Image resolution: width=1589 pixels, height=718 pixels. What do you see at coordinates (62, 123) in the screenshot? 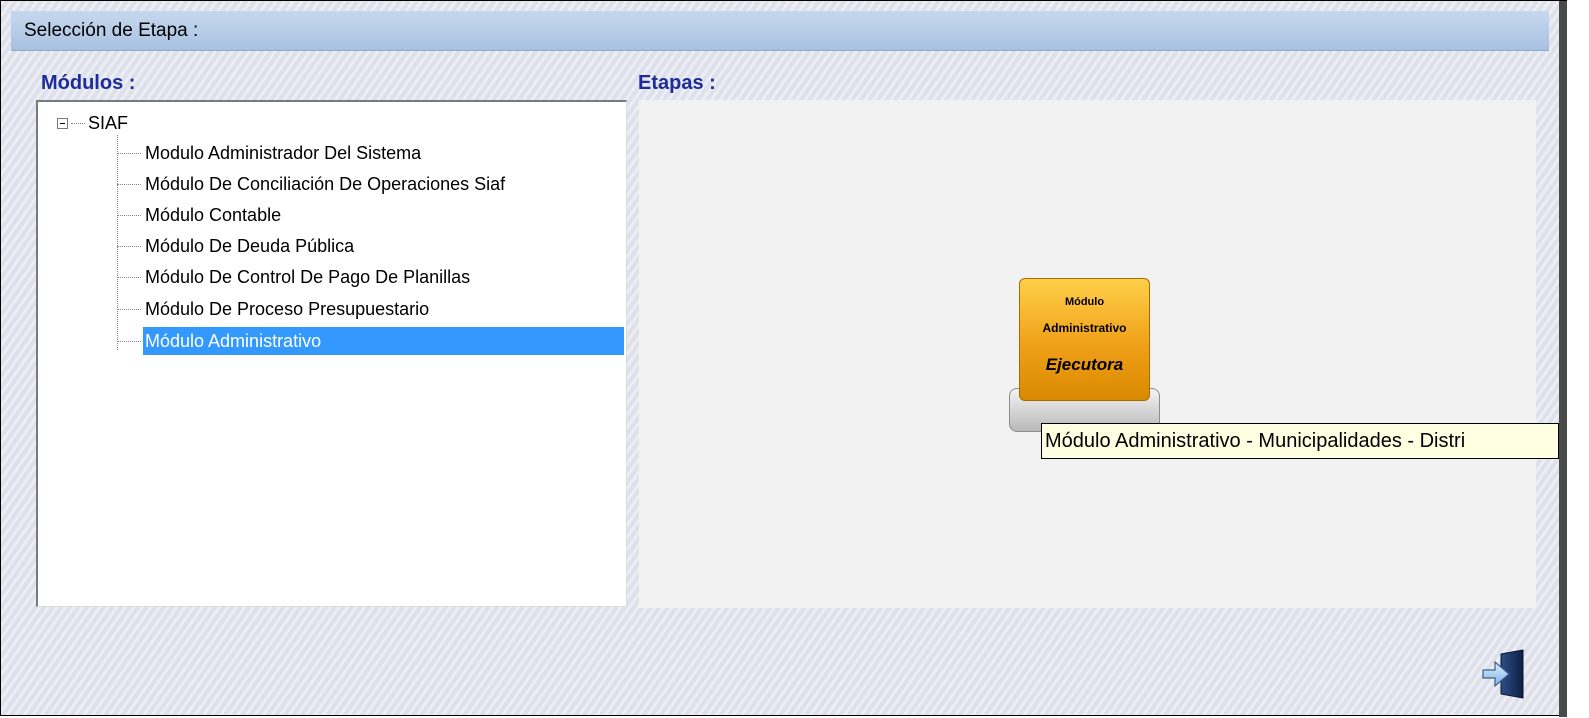
I see `collapse-icon` at bounding box center [62, 123].